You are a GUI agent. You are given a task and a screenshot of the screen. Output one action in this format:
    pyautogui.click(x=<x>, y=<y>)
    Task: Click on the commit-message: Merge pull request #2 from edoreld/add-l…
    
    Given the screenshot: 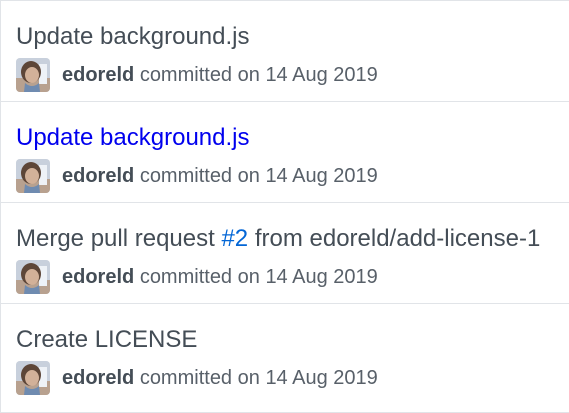 What is the action you would take?
    pyautogui.click(x=278, y=239)
    